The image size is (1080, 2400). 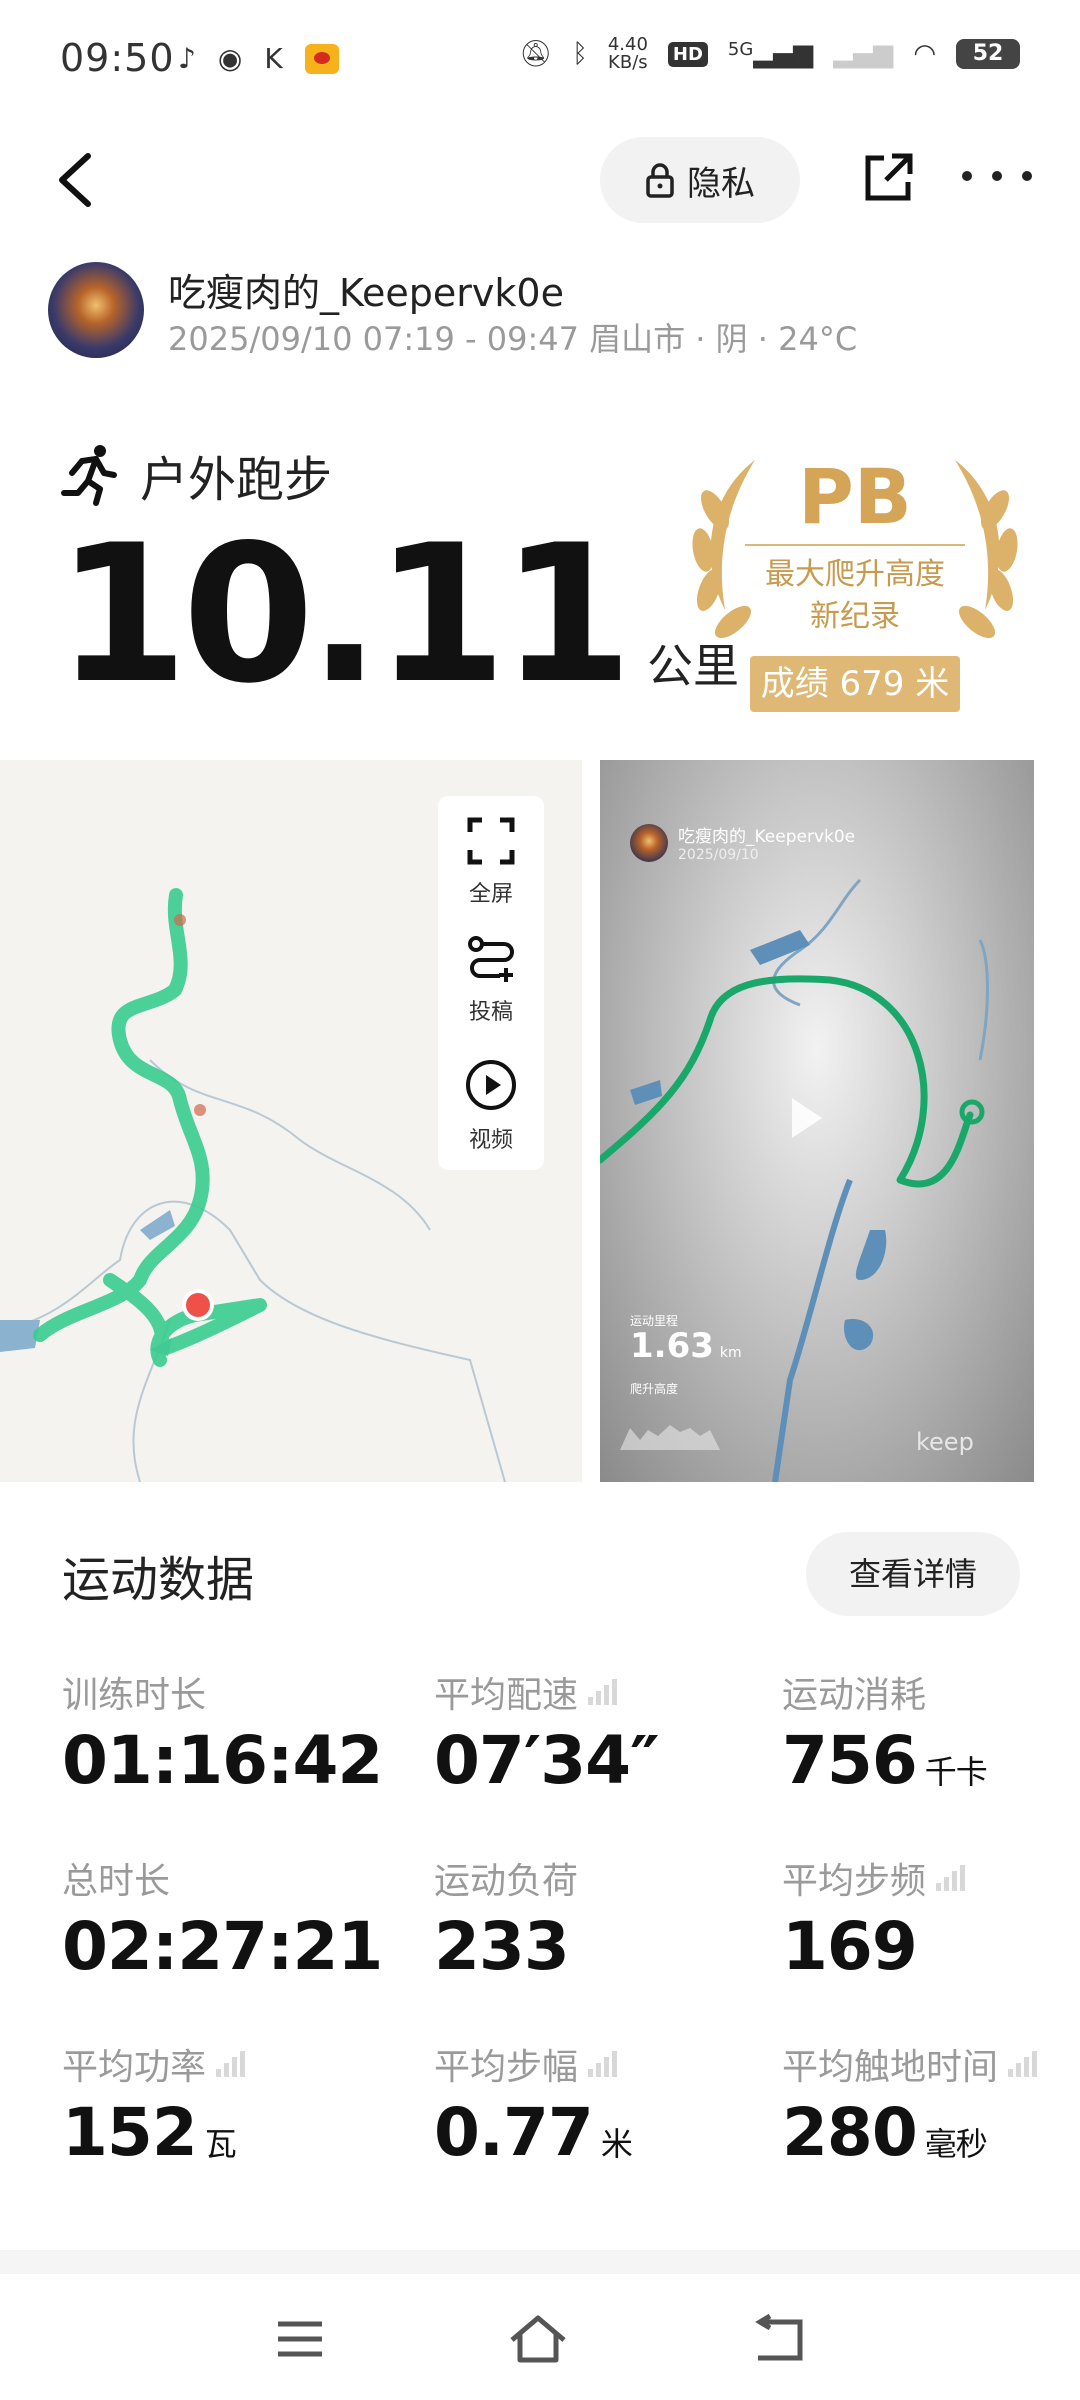 I want to click on lock-icon, so click(x=660, y=180).